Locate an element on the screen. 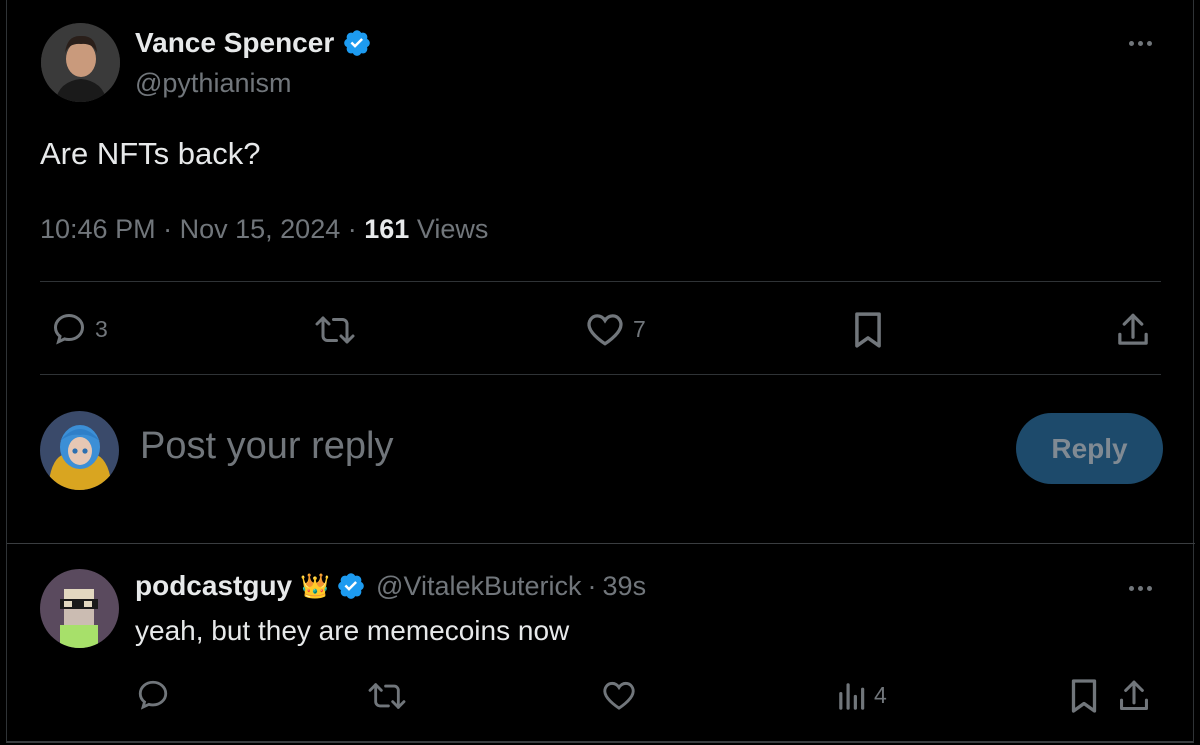  bookmark-action is located at coordinates (868, 330).